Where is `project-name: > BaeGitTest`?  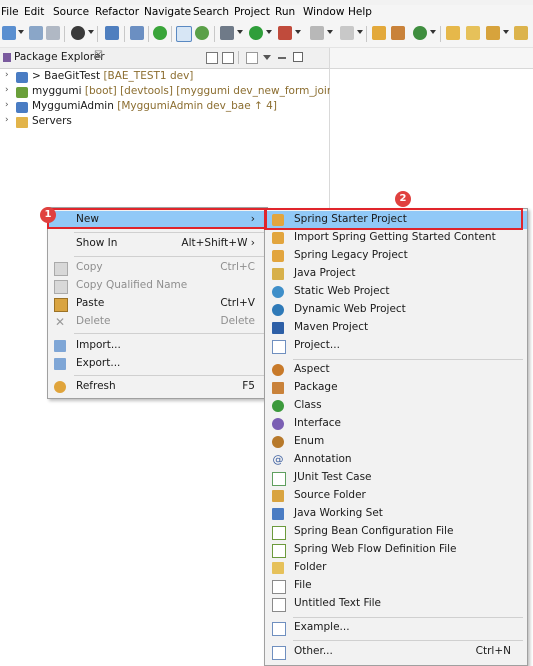 project-name: > BaeGitTest is located at coordinates (66, 76).